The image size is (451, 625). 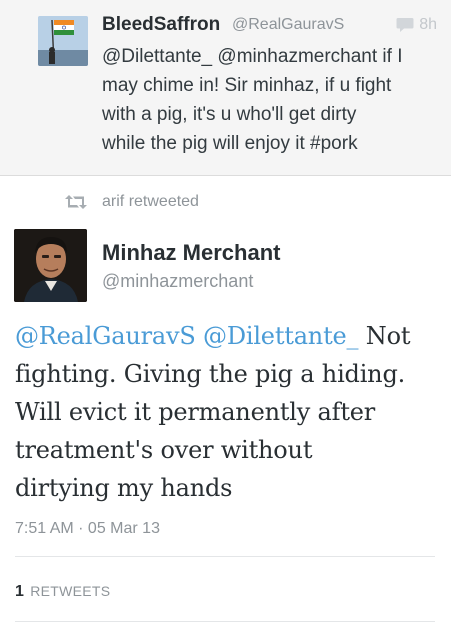 What do you see at coordinates (76, 202) in the screenshot?
I see `retweet-icon` at bounding box center [76, 202].